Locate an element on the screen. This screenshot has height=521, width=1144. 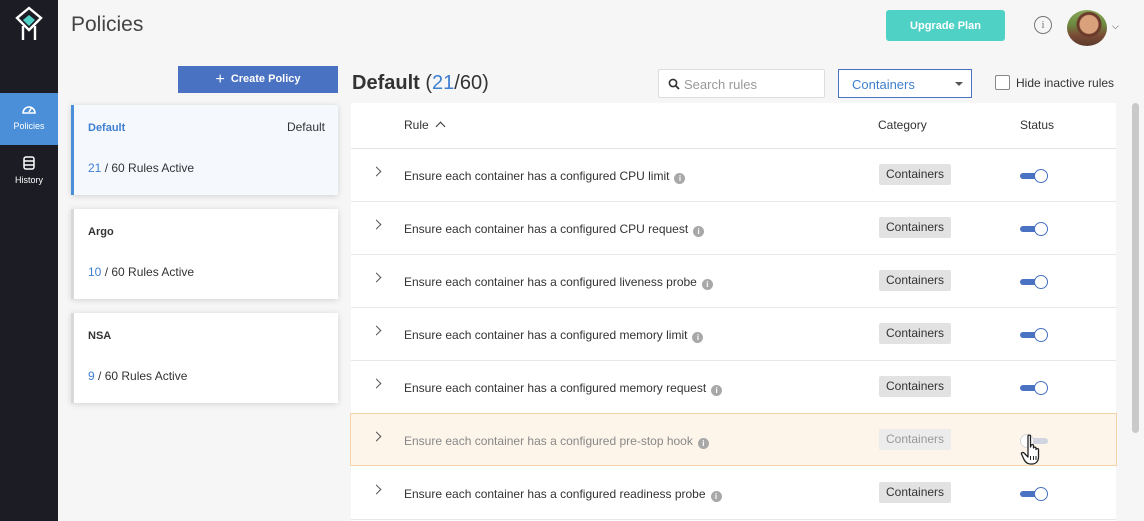
database-icon is located at coordinates (29, 163).